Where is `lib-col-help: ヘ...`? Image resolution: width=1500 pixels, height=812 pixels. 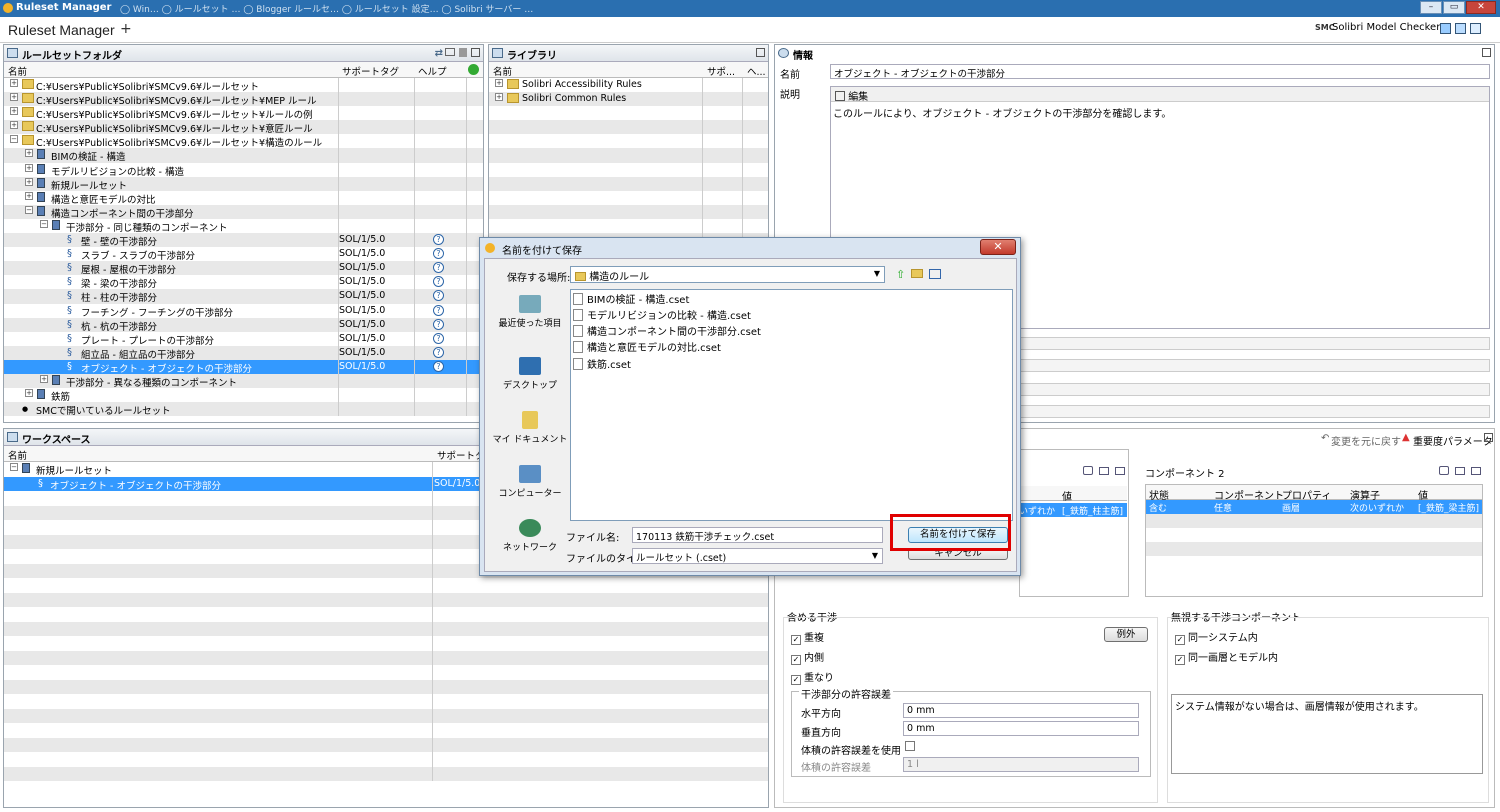
lib-col-help: ヘ... is located at coordinates (756, 71).